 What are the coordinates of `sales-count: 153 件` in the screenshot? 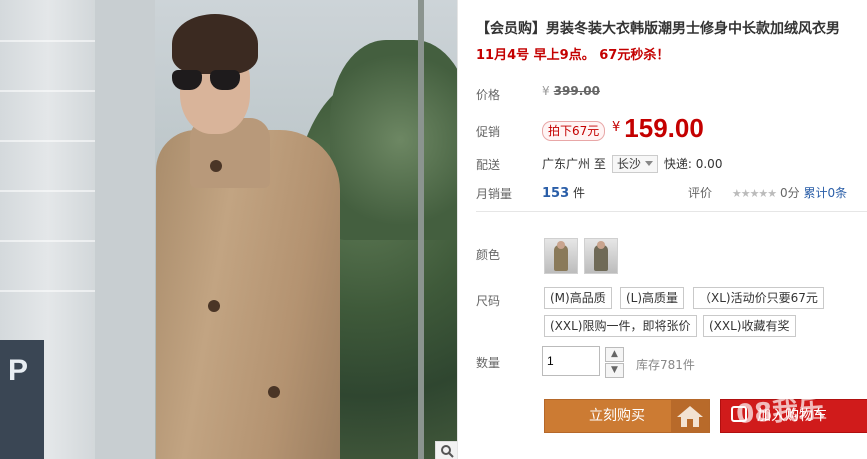 It's located at (563, 193).